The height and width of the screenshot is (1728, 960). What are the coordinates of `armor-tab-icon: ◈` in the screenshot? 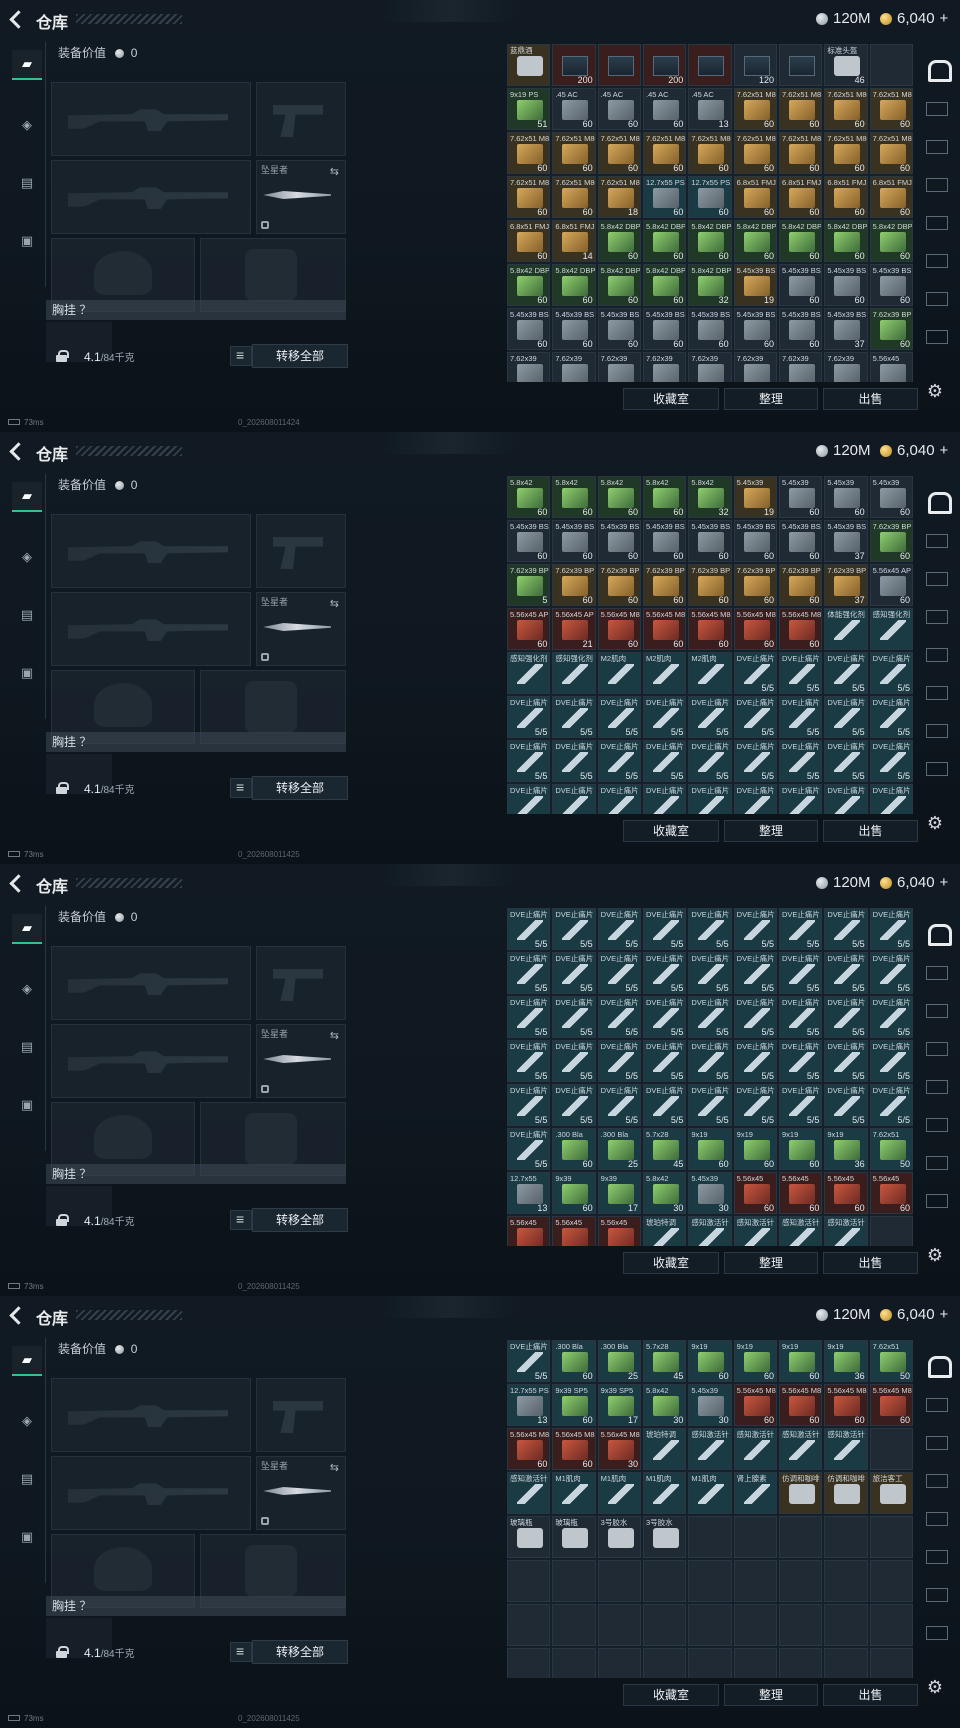 It's located at (27, 1421).